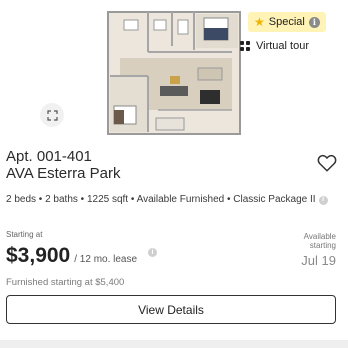  I want to click on special-label: Special, so click(286, 22).